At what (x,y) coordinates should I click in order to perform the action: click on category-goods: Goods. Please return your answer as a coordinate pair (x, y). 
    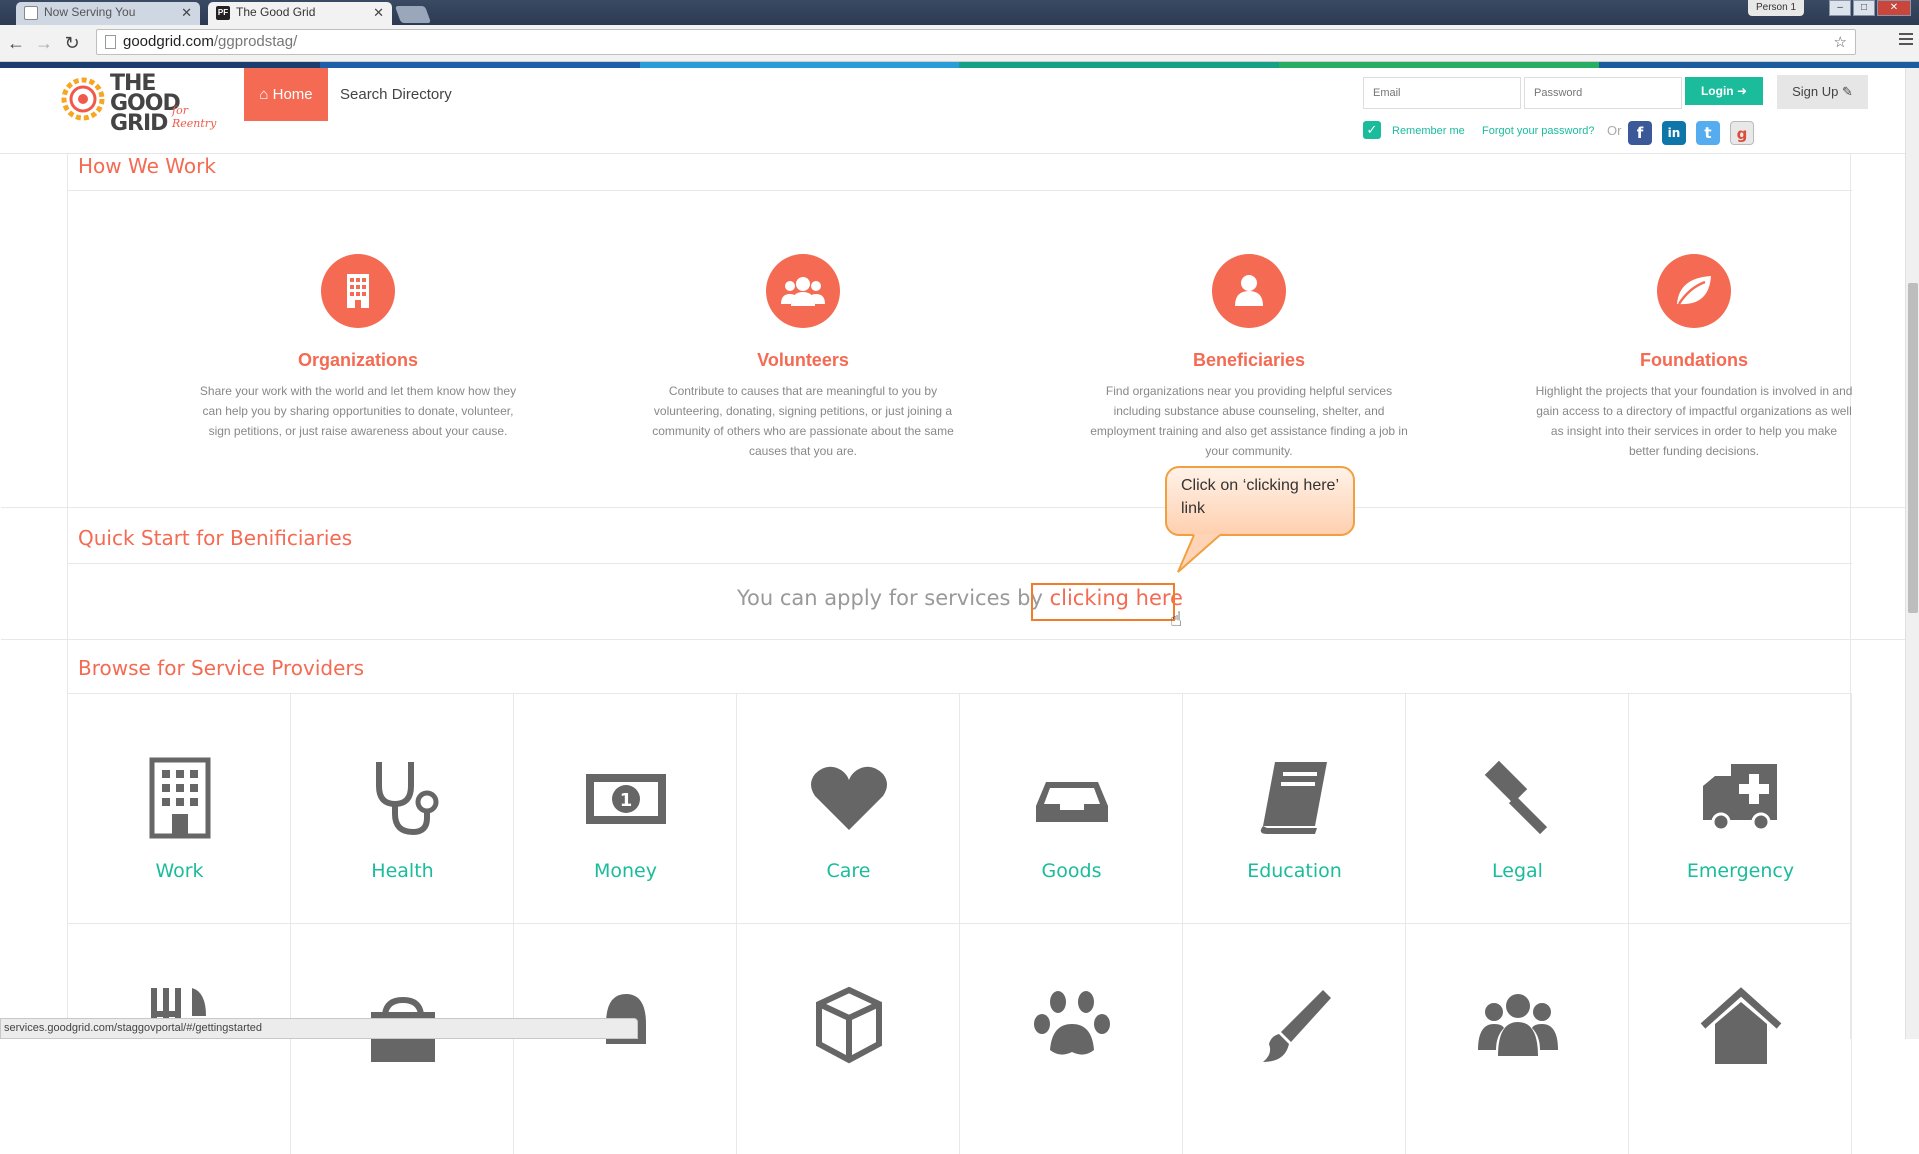
    Looking at the image, I should click on (1071, 809).